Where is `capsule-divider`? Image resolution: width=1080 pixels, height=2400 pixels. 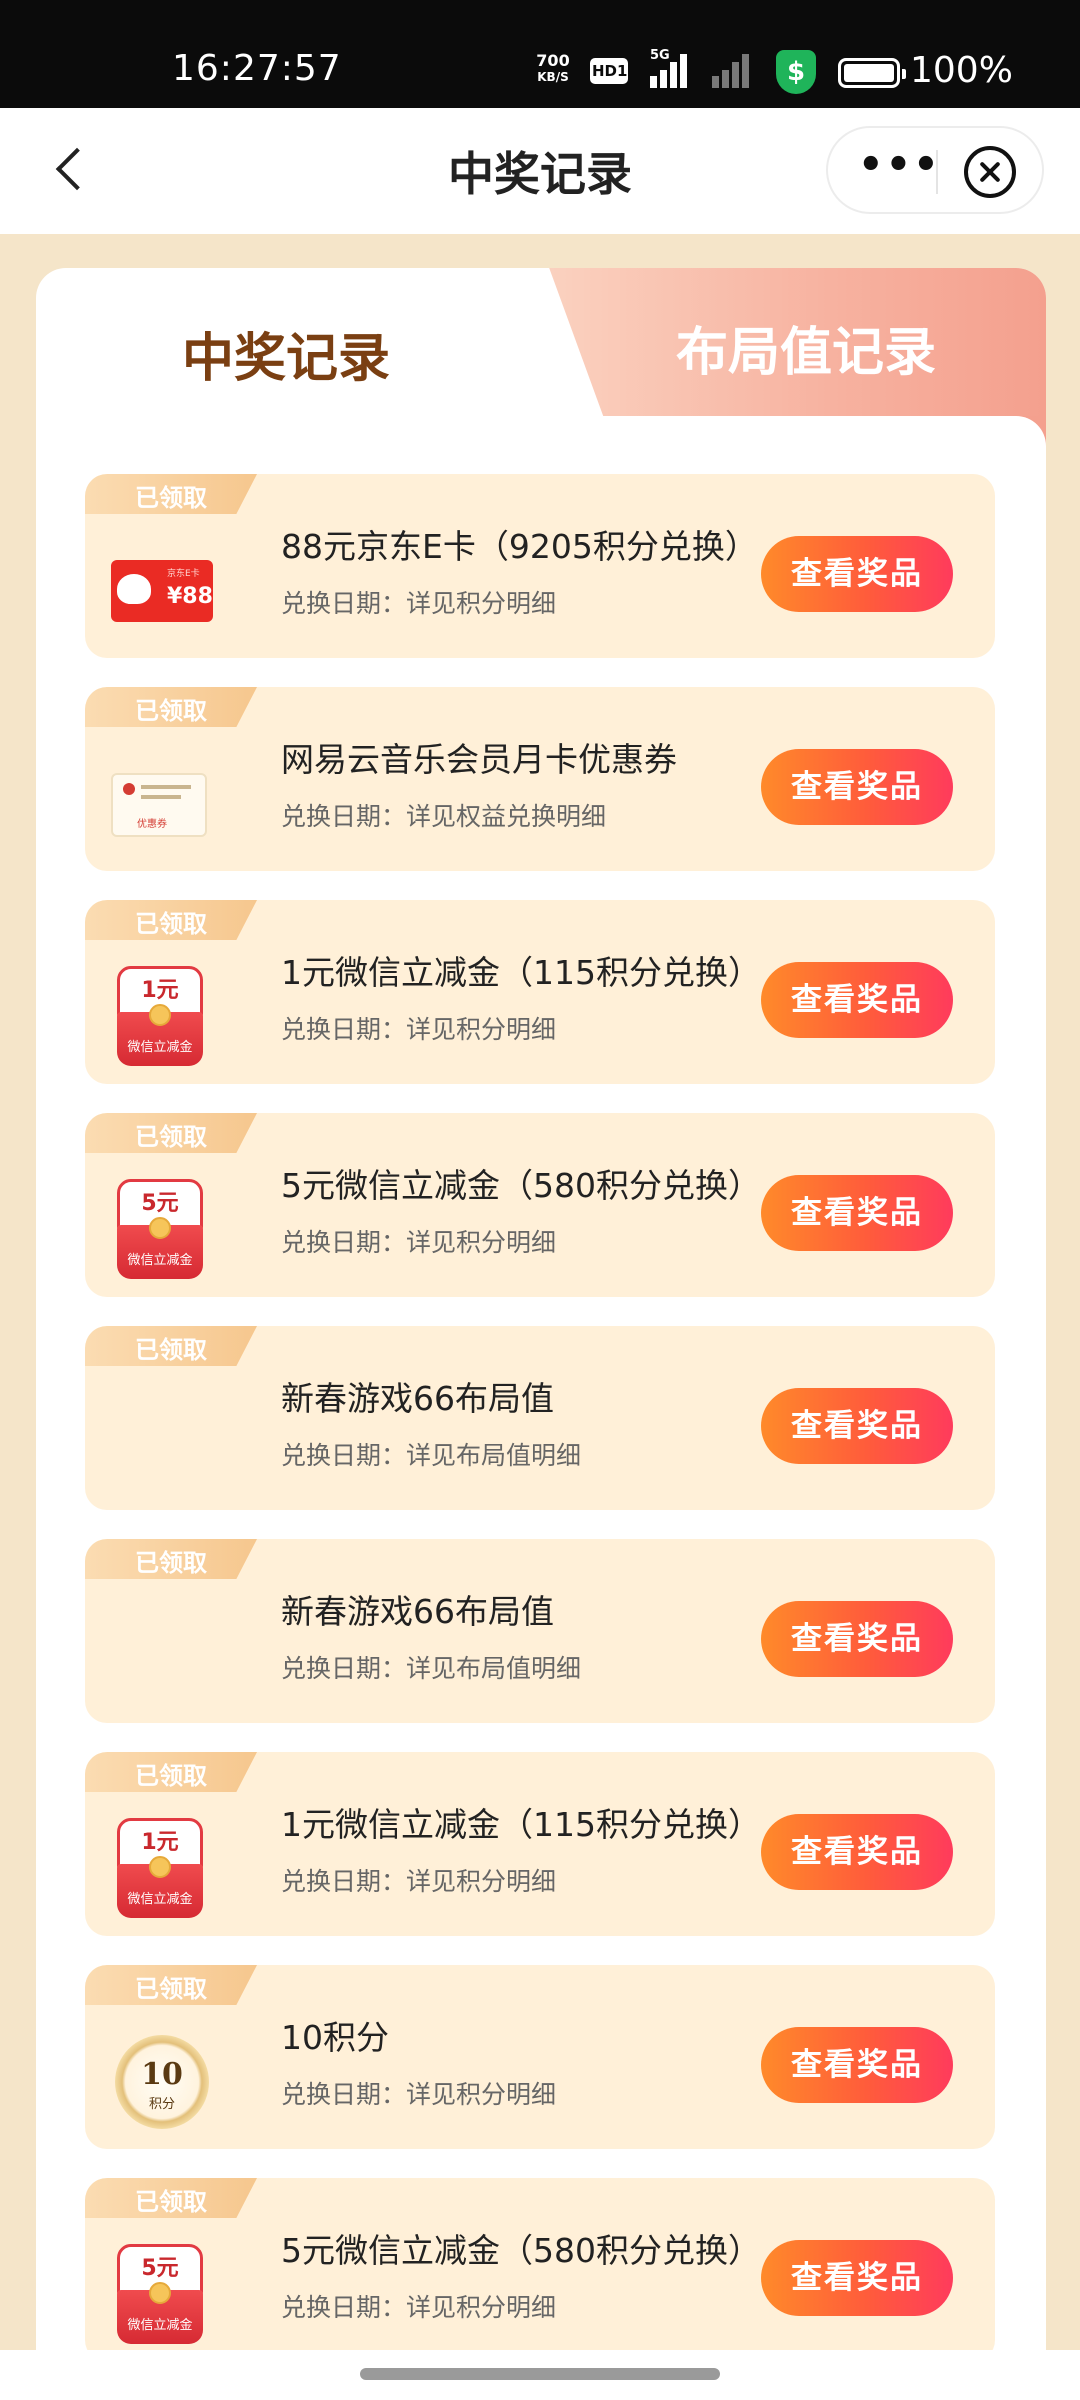
capsule-divider is located at coordinates (937, 172).